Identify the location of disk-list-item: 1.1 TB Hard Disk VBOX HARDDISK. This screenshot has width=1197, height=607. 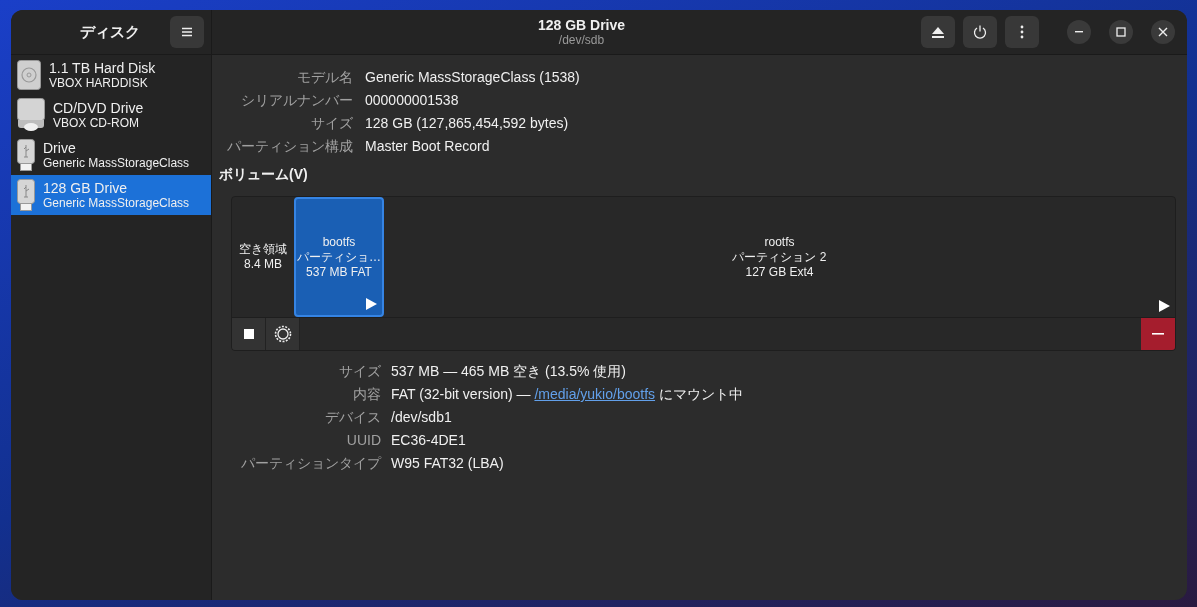
(111, 75).